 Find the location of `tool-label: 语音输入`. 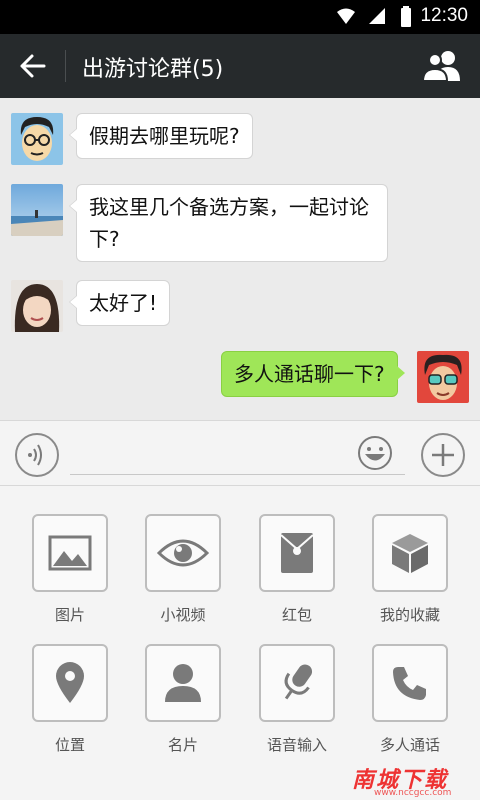

tool-label: 语音输入 is located at coordinates (296, 745).